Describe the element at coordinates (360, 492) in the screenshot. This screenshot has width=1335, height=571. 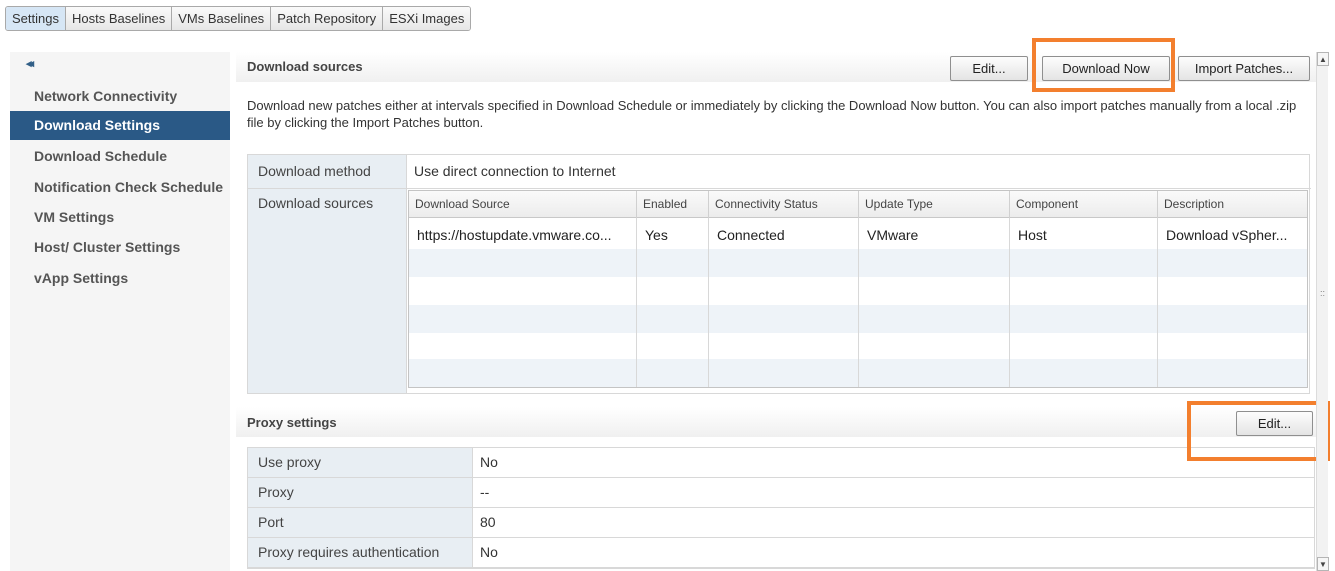
I see `proxy-label: Proxy` at that location.